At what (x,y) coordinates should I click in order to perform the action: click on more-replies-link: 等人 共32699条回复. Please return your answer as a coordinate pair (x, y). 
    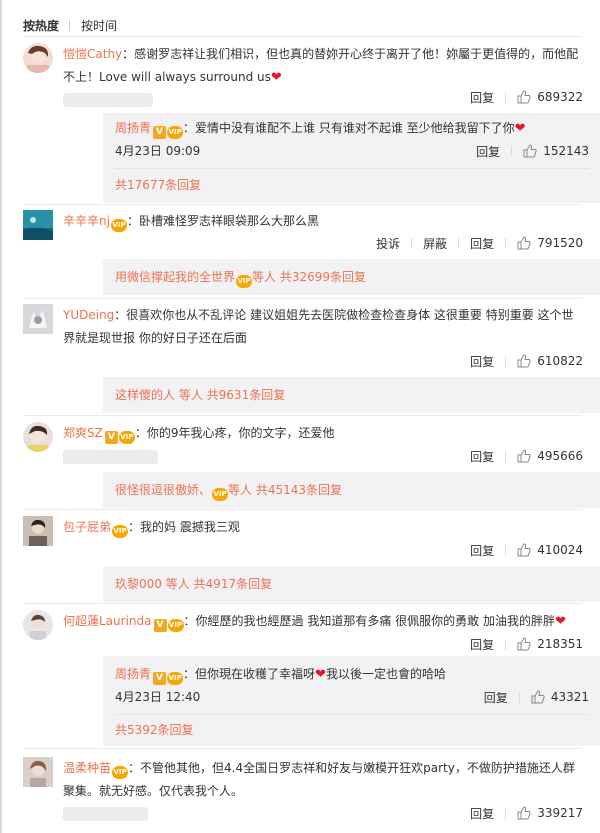
    Looking at the image, I should click on (309, 277).